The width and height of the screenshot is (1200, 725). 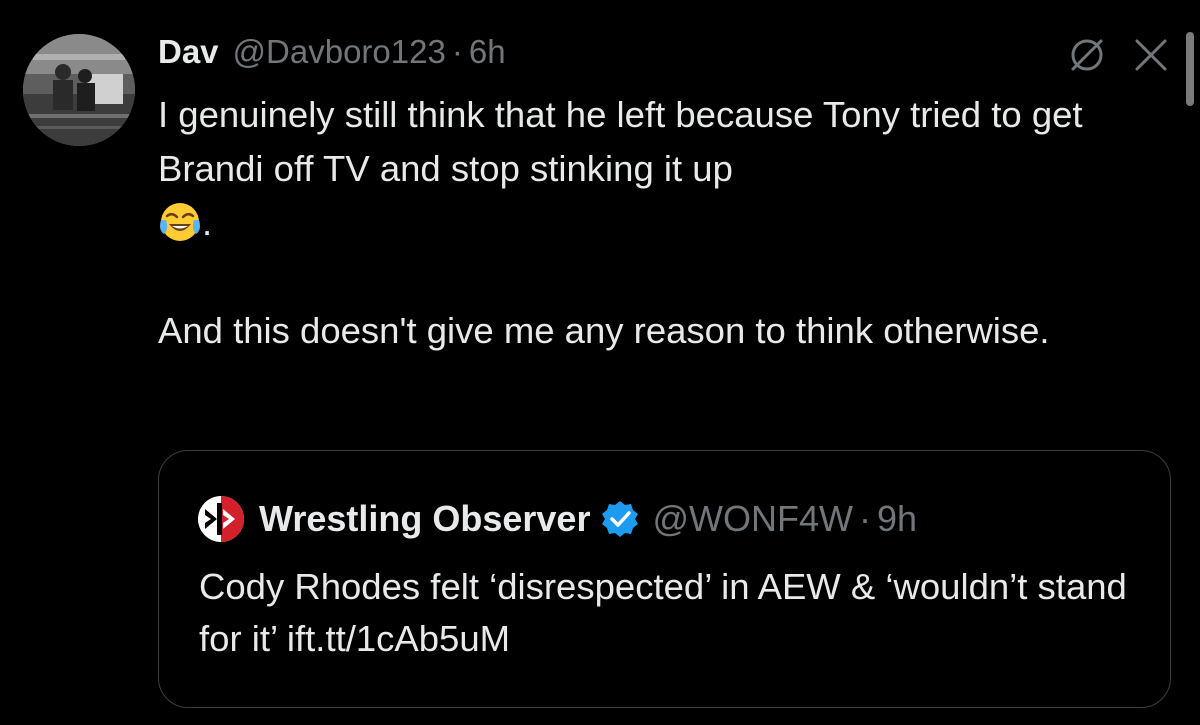 I want to click on quoted-tweet-link: ift.tt/1cAb5uM, so click(x=398, y=638).